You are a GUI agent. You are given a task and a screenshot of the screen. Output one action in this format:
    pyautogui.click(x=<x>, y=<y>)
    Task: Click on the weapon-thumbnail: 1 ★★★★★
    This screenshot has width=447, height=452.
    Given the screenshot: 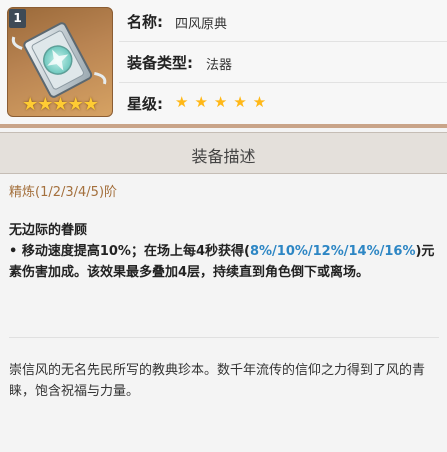 What is the action you would take?
    pyautogui.click(x=60, y=62)
    